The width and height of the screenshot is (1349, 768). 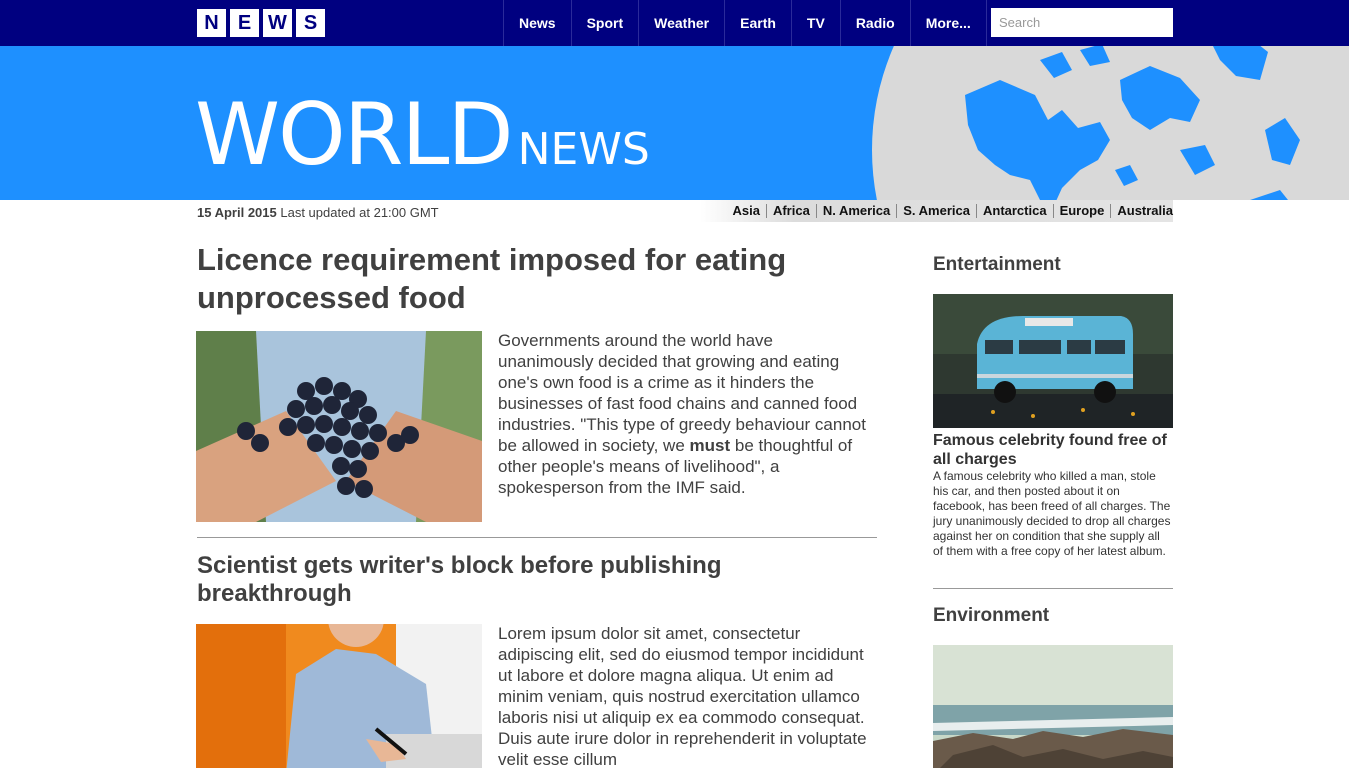 I want to click on section-title-entertainment: Entertainment, so click(x=997, y=265).